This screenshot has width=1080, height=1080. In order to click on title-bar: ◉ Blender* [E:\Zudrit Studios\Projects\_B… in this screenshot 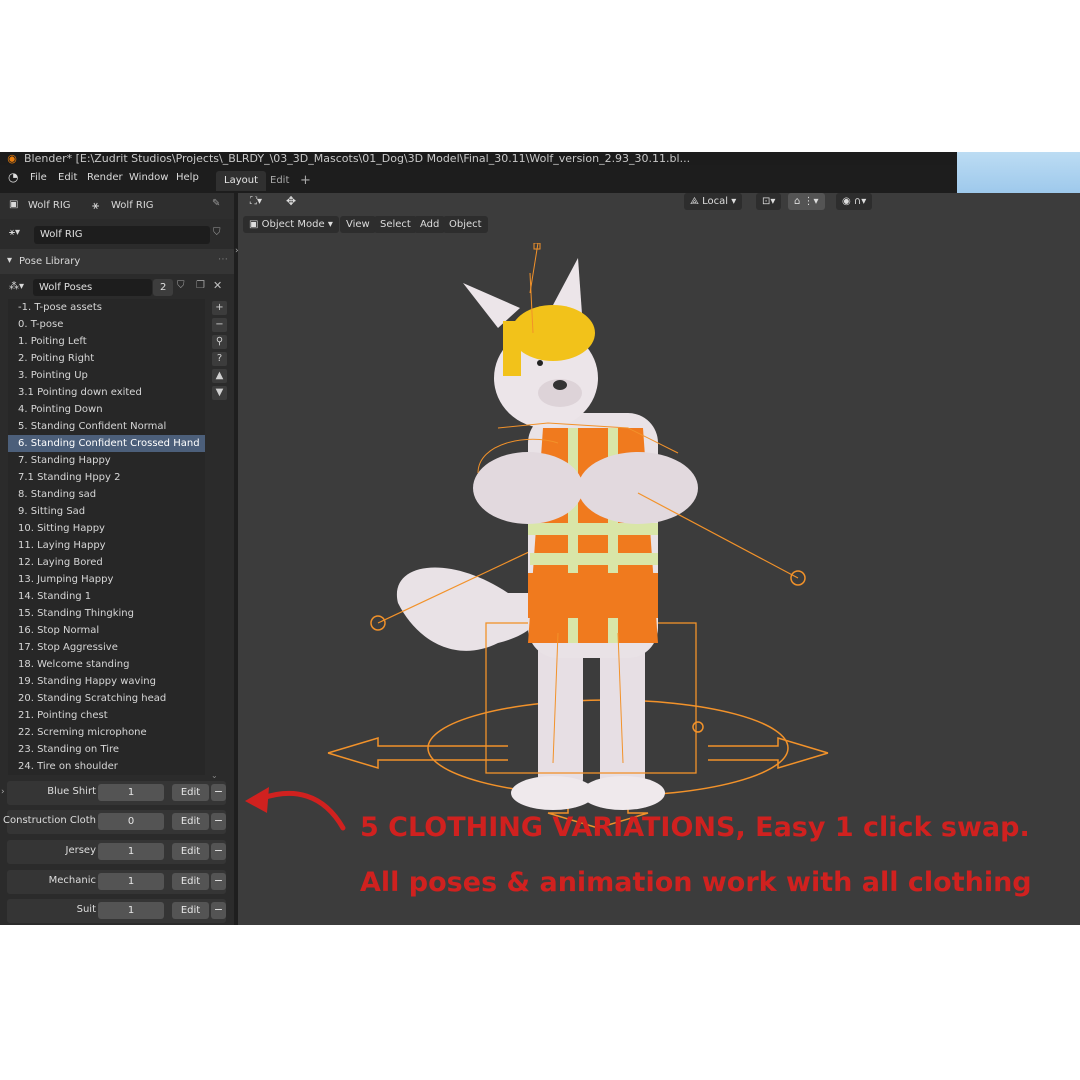, I will do `click(478, 158)`.